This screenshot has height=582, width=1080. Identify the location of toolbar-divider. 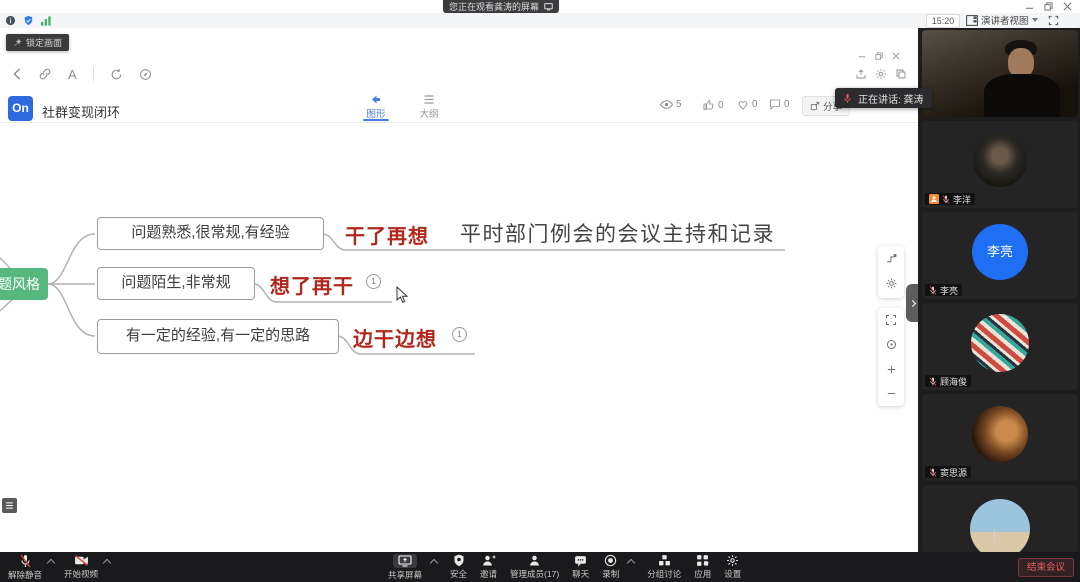
(93, 74).